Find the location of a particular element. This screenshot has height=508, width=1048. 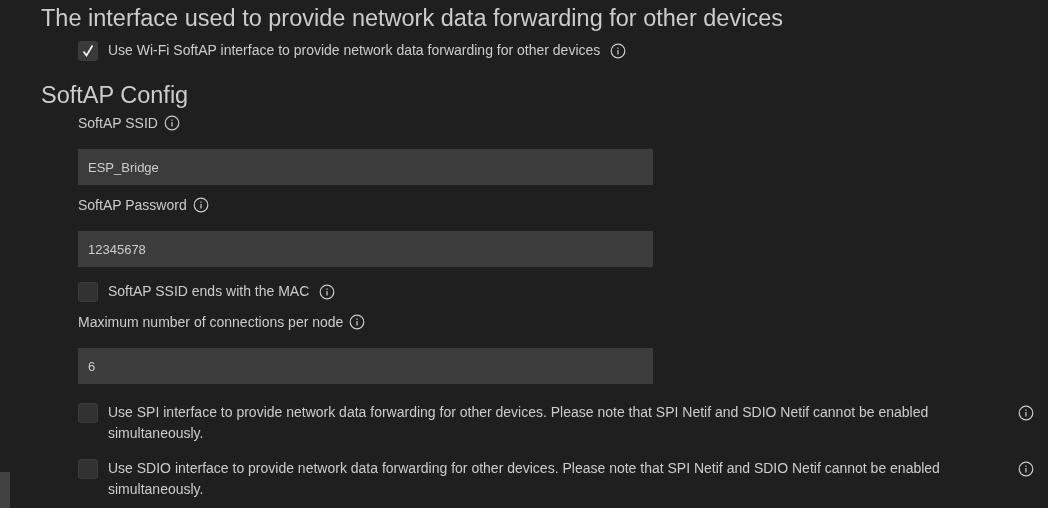

checkbox-label: Use SPI interface to provide network data forwarding for other devices. Please note that SPI Netif and SDIO Netif cannot be enabled simultaneously. is located at coordinates (519, 423).